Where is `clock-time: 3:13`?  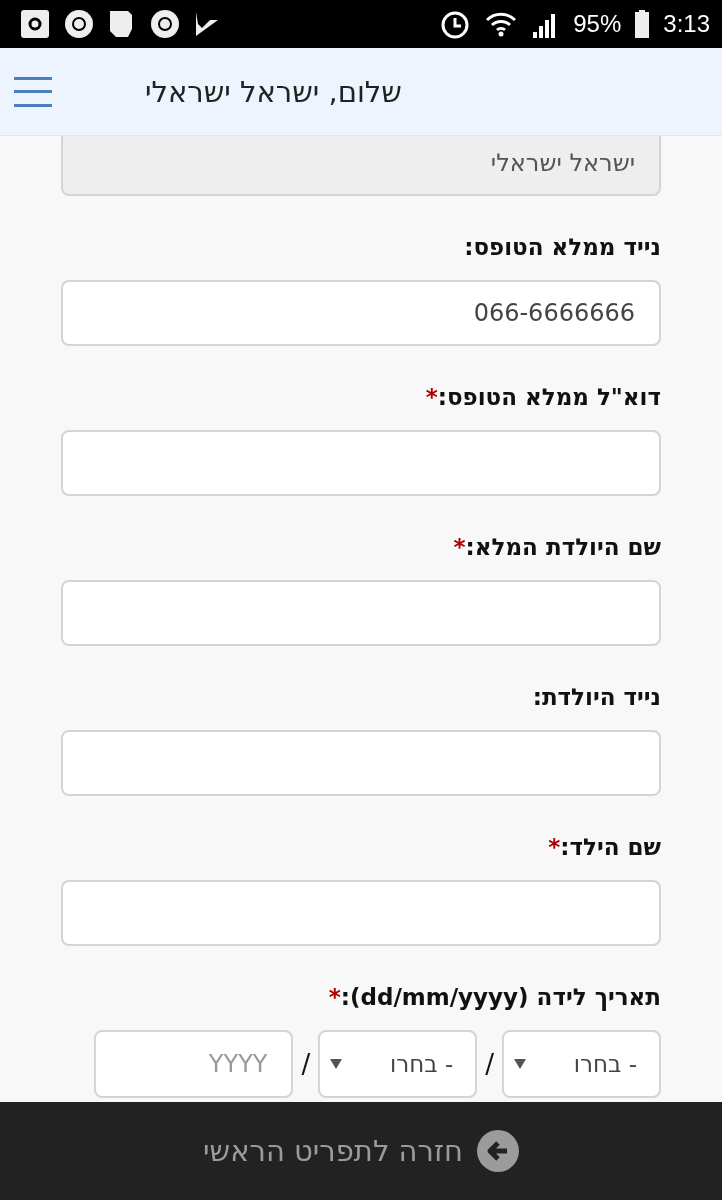
clock-time: 3:13 is located at coordinates (686, 24).